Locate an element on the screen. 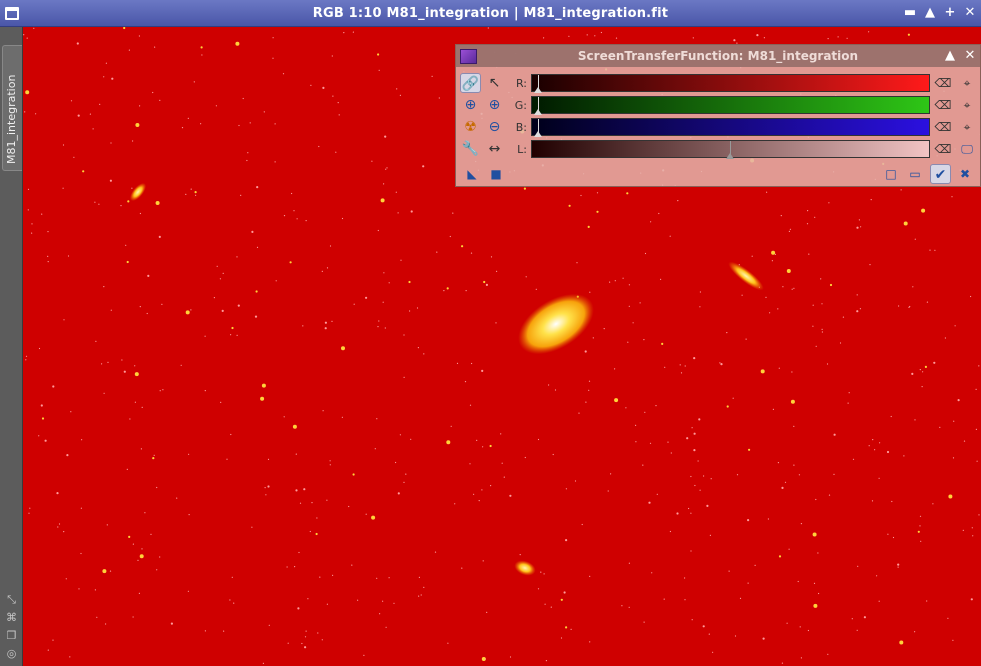 The height and width of the screenshot is (666, 981). stf-slider-b is located at coordinates (730, 127).